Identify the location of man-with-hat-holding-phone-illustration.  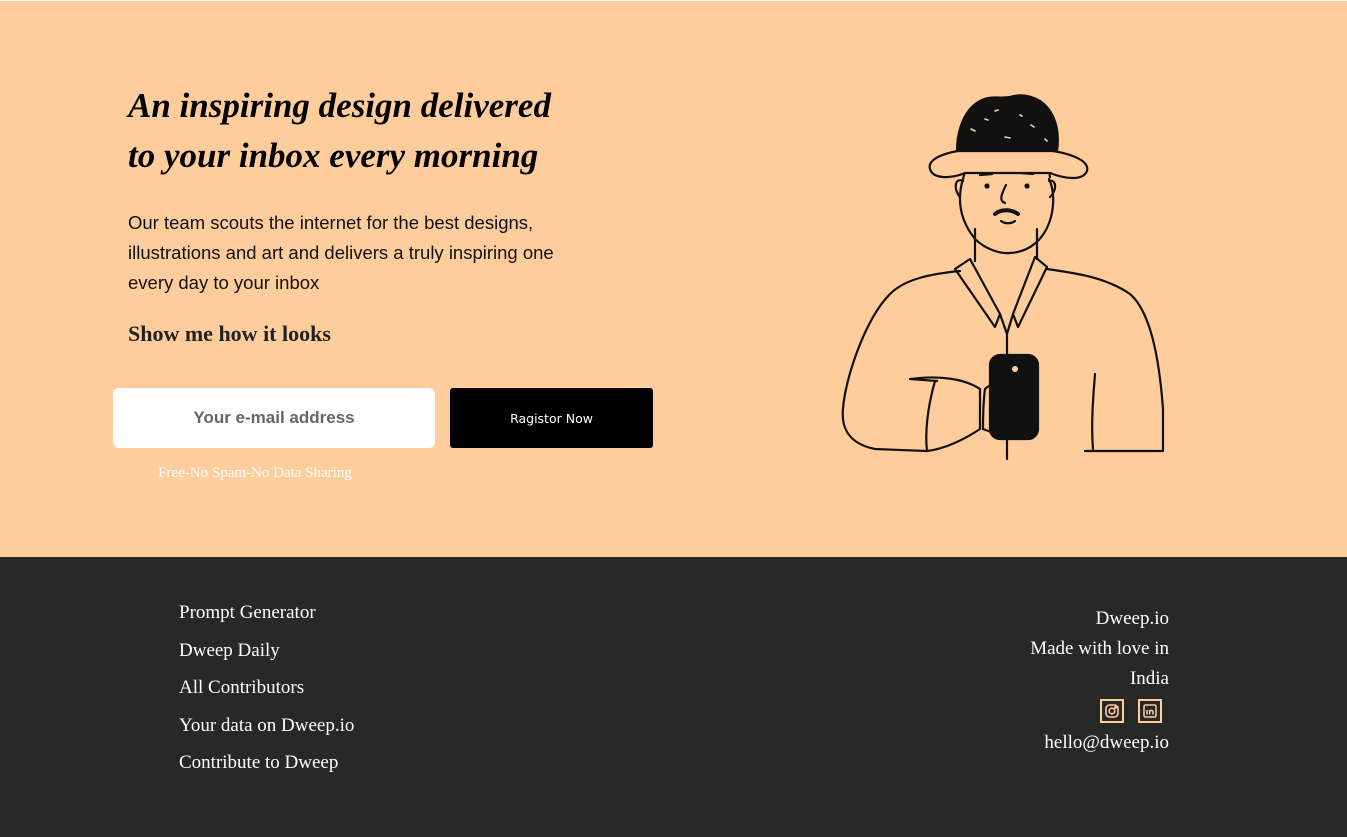
(1003, 277).